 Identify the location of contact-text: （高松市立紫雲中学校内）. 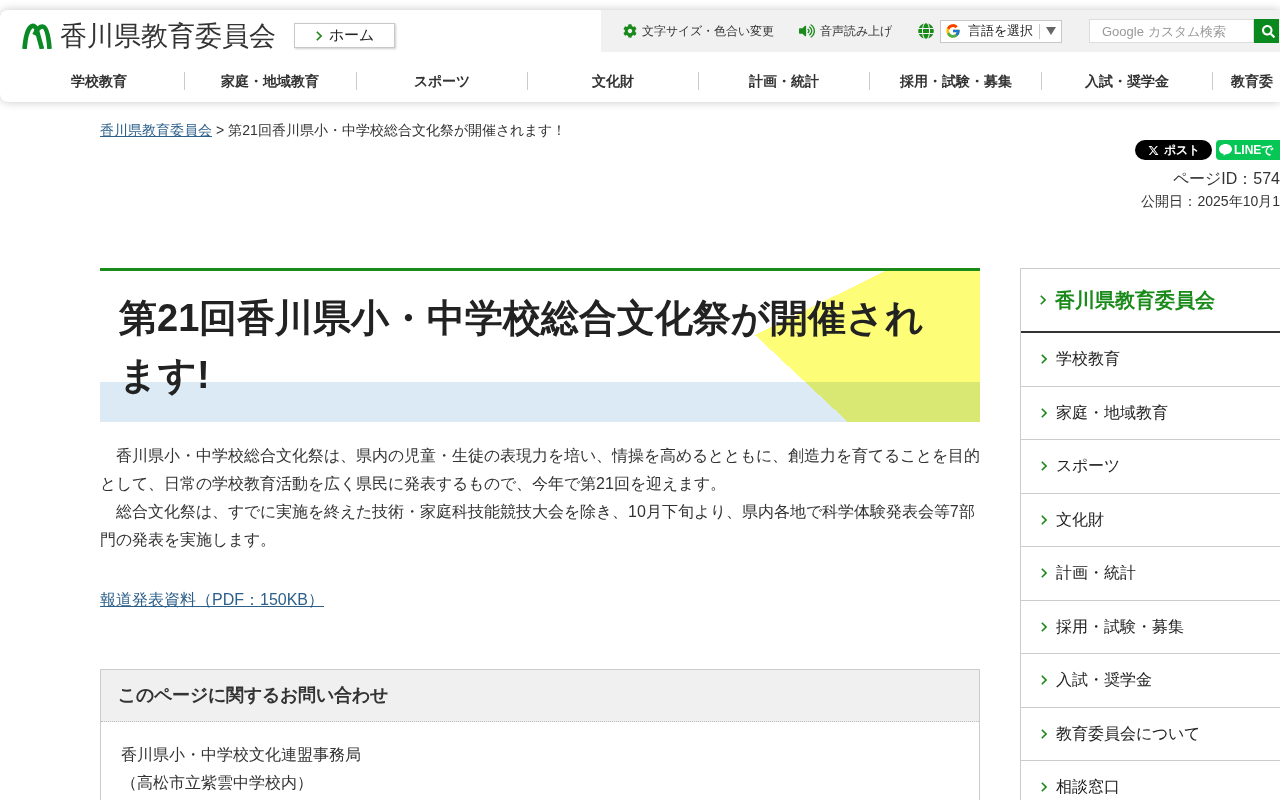
(217, 783).